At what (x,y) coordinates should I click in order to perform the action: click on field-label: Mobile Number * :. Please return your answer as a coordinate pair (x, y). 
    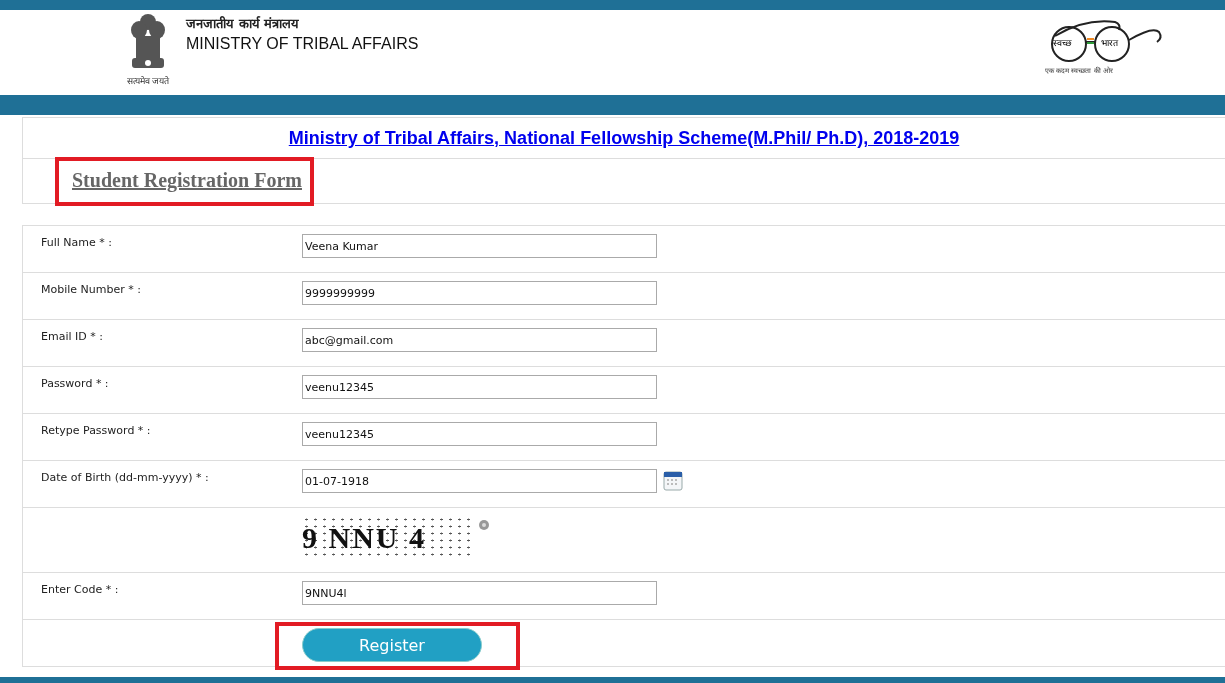
    Looking at the image, I should click on (91, 289).